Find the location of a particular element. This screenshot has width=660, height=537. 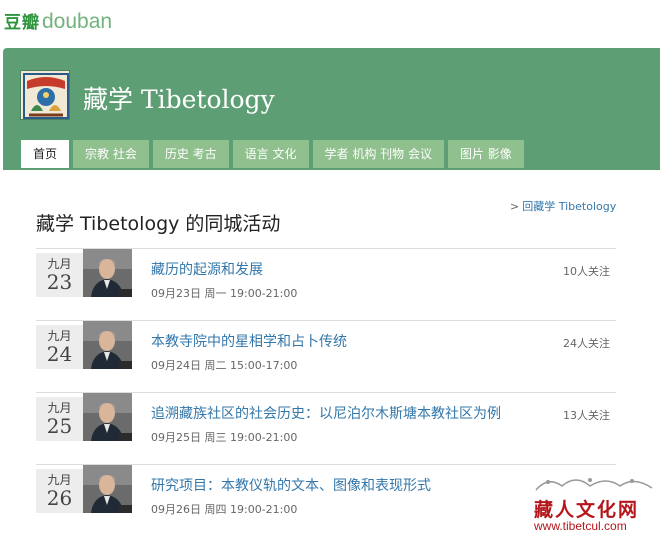

event-follow-count: 10人关注 is located at coordinates (586, 271).